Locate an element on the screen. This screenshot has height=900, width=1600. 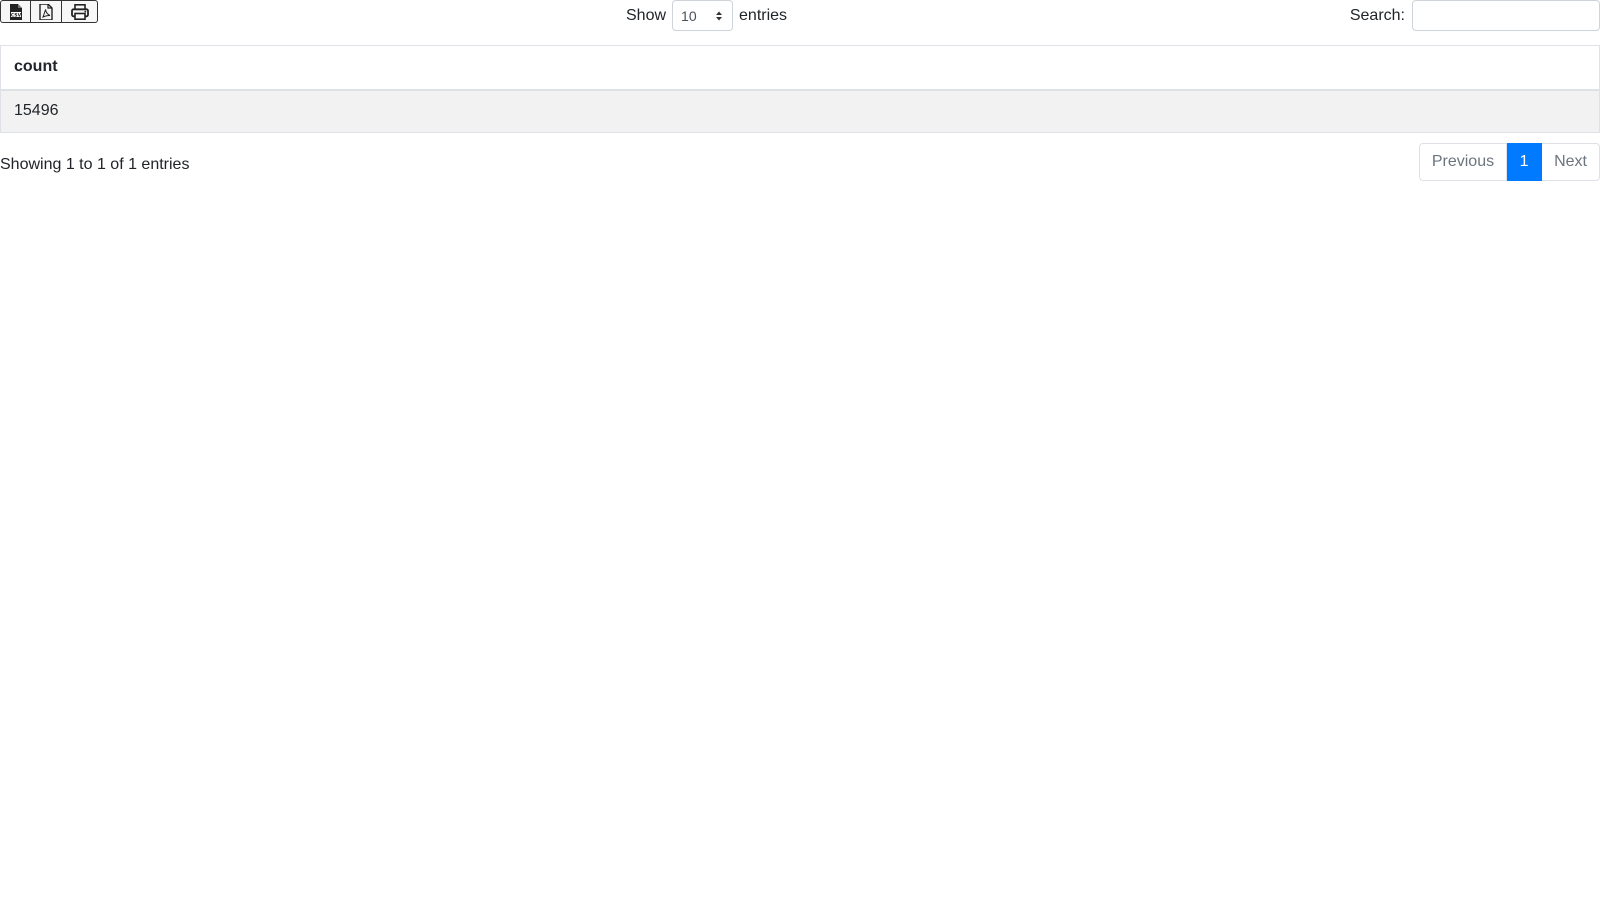
svg-text: CSV is located at coordinates (15, 15).